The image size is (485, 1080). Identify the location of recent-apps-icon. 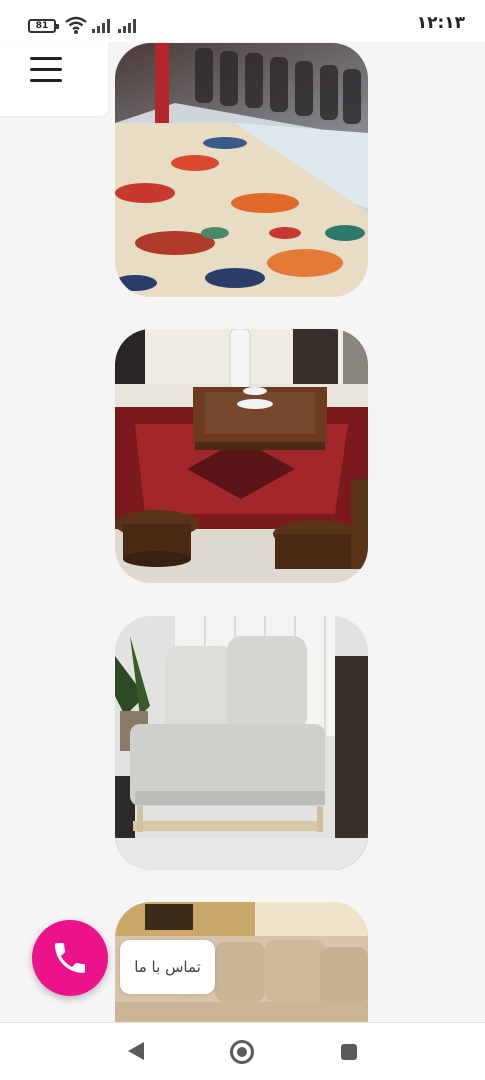
(349, 1052).